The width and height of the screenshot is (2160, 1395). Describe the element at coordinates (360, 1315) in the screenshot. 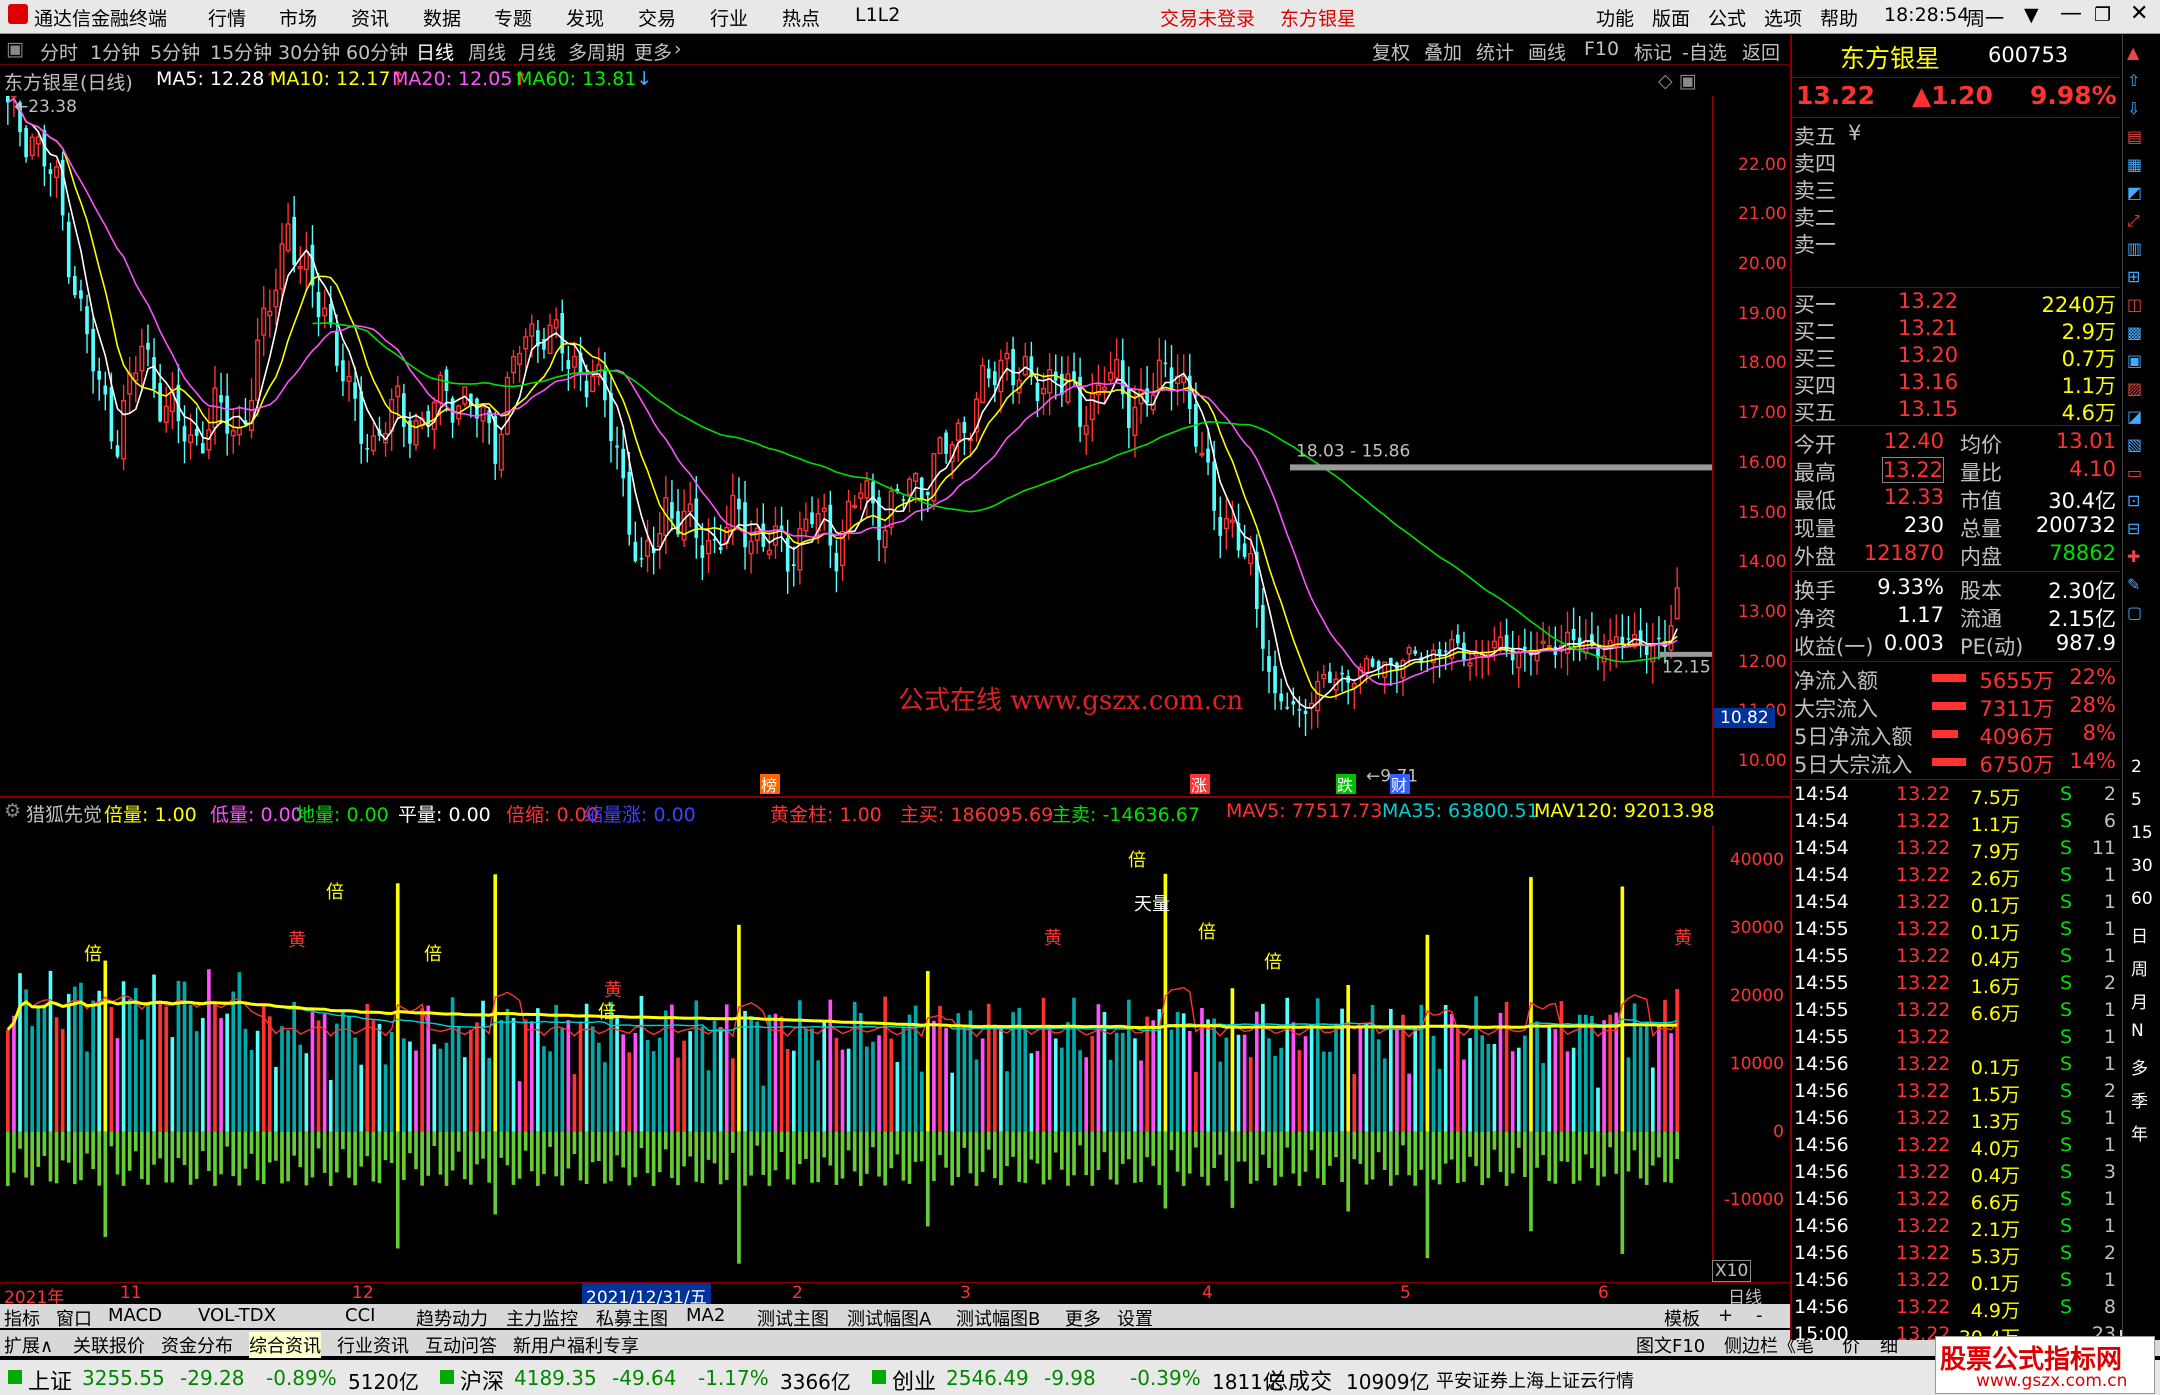

I see `indicator-tab: CCI` at that location.